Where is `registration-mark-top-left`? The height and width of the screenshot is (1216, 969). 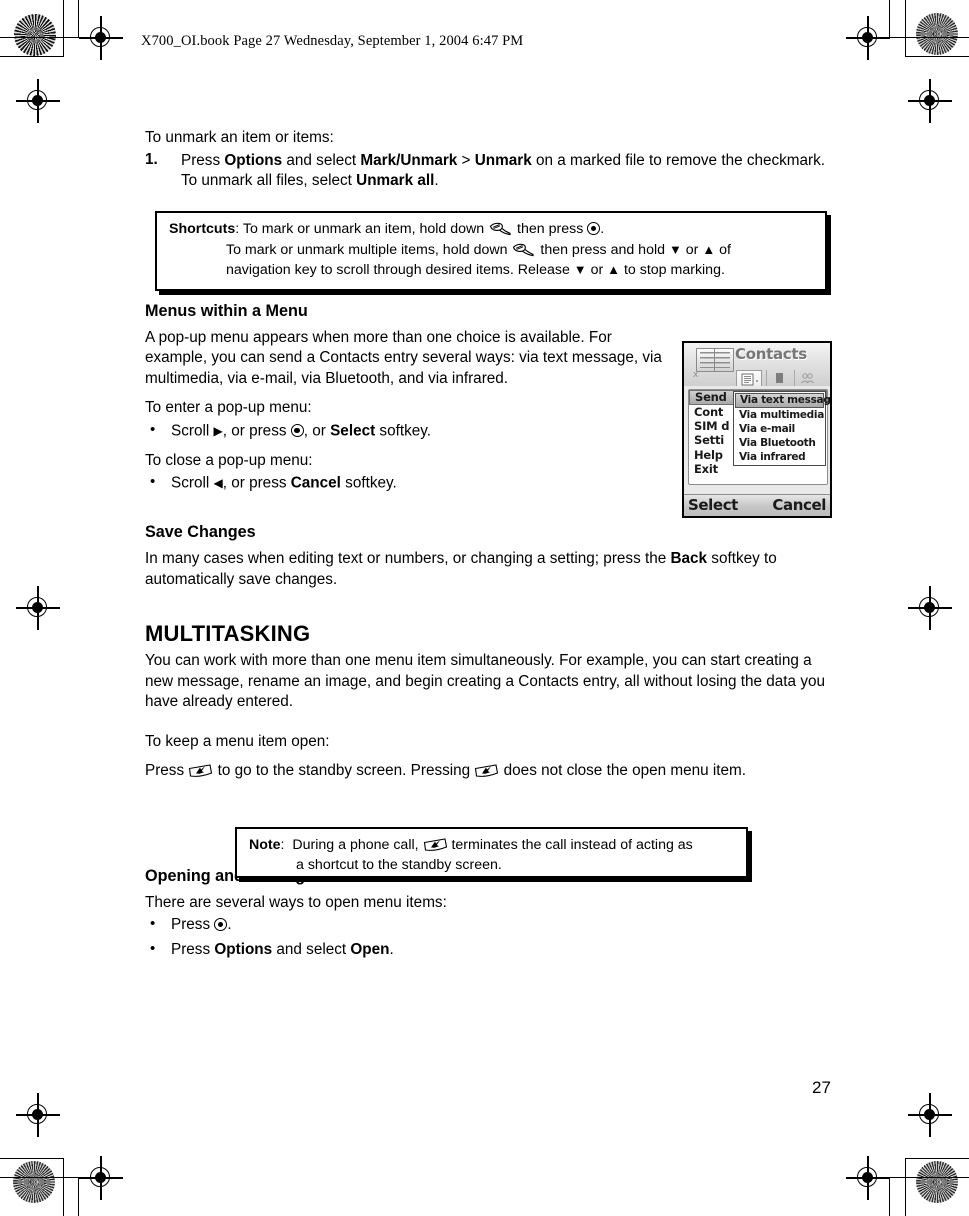
registration-mark-top-left is located at coordinates (101, 38).